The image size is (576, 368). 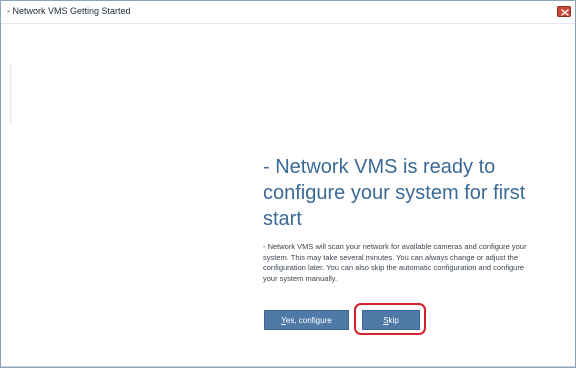 I want to click on yes-button-label: es, configure, so click(x=308, y=320).